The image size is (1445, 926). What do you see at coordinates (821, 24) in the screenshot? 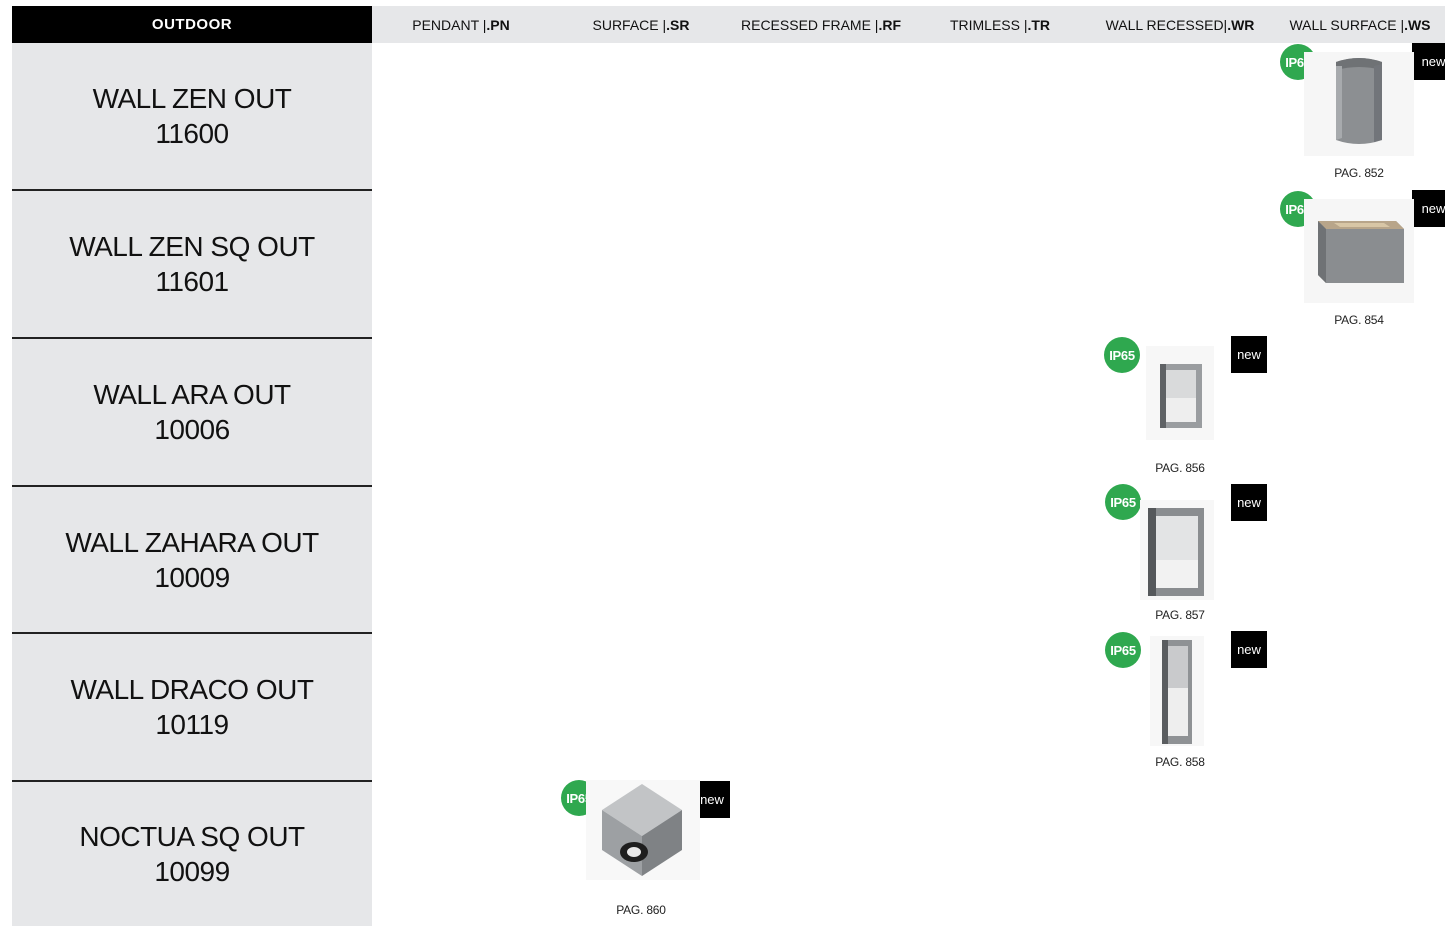
I see `column-header-recessed-frame: RECESSED FRAME | .RF` at bounding box center [821, 24].